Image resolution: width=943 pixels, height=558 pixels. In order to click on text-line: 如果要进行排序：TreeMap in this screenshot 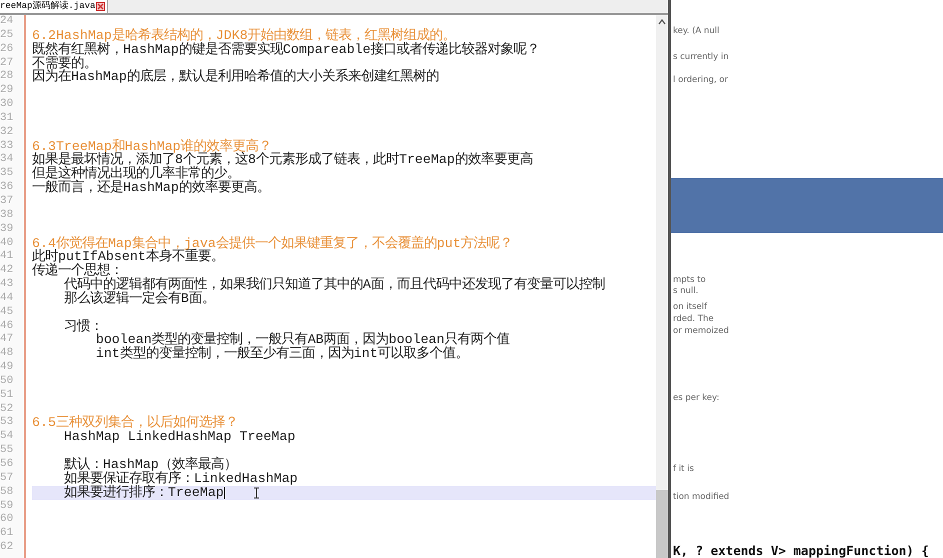, I will do `click(143, 493)`.